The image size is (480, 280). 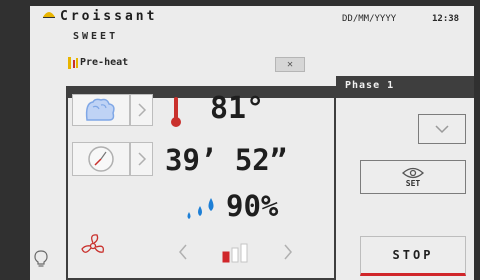 I want to click on clock-icon, so click(x=101, y=159).